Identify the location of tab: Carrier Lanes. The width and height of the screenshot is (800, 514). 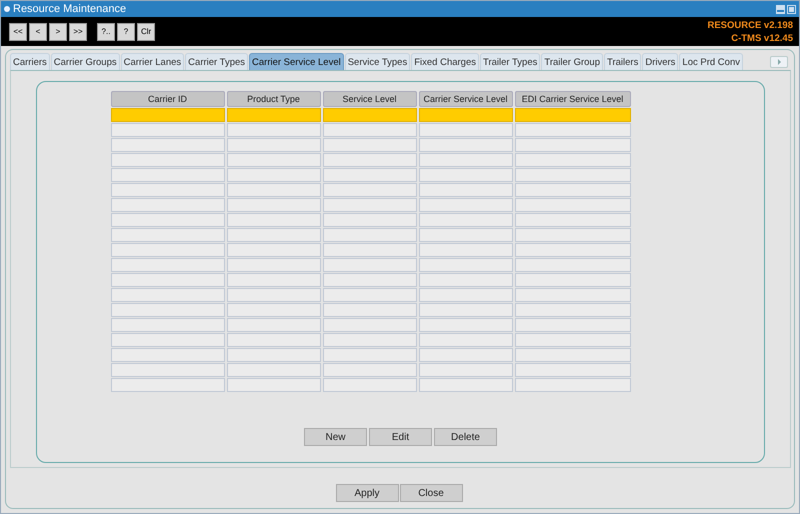
(152, 61).